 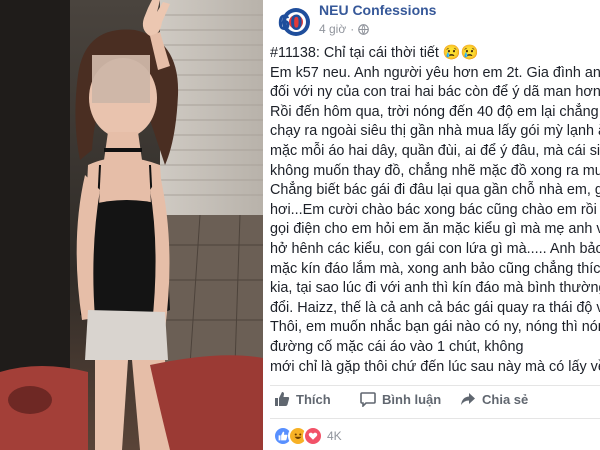 I want to click on neu-60-logo-icon: 60, so click(x=292, y=20).